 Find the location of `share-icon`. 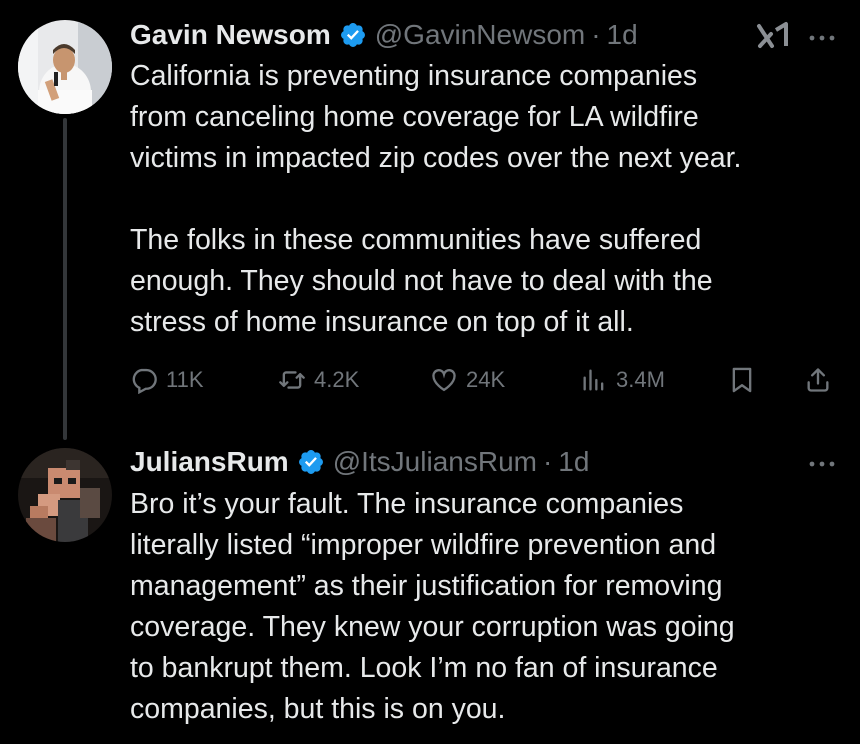

share-icon is located at coordinates (818, 380).